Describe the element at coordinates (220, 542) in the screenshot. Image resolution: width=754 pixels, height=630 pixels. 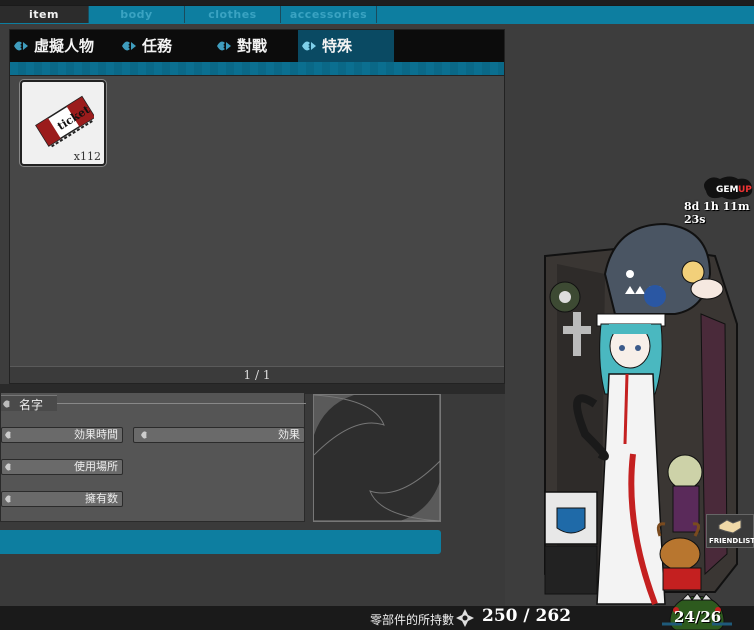
I see `action-bar` at that location.